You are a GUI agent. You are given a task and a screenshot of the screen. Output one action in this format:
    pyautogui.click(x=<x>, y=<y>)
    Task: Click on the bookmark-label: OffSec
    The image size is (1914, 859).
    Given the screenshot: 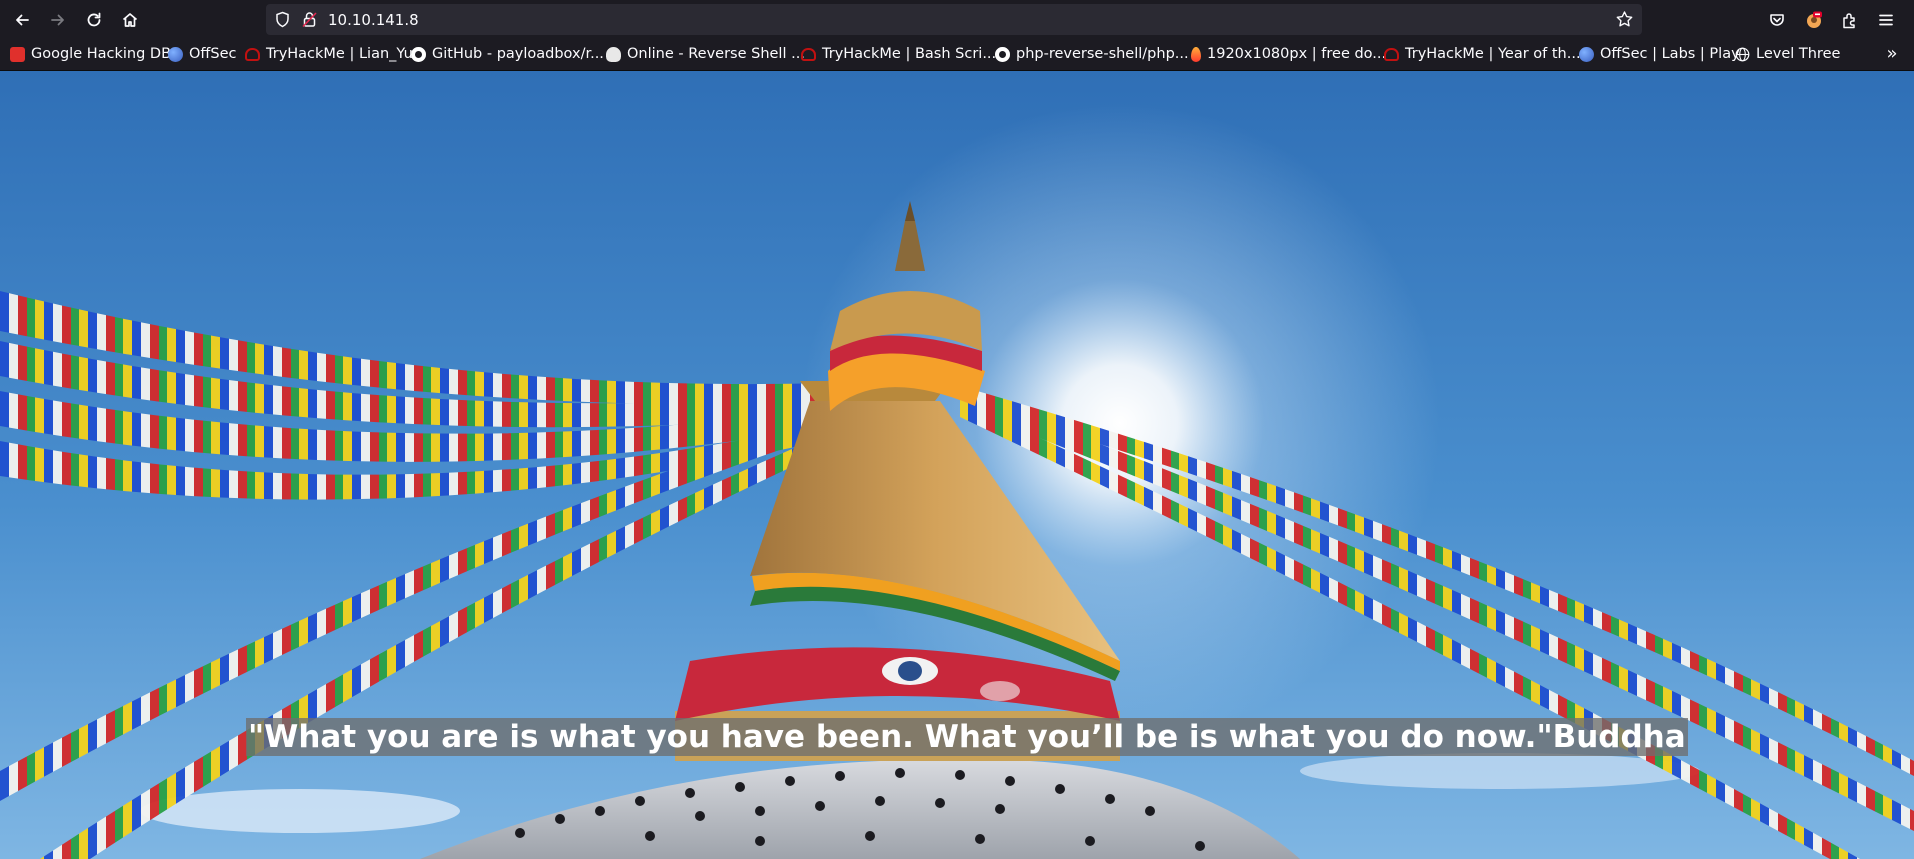 What is the action you would take?
    pyautogui.click(x=213, y=54)
    